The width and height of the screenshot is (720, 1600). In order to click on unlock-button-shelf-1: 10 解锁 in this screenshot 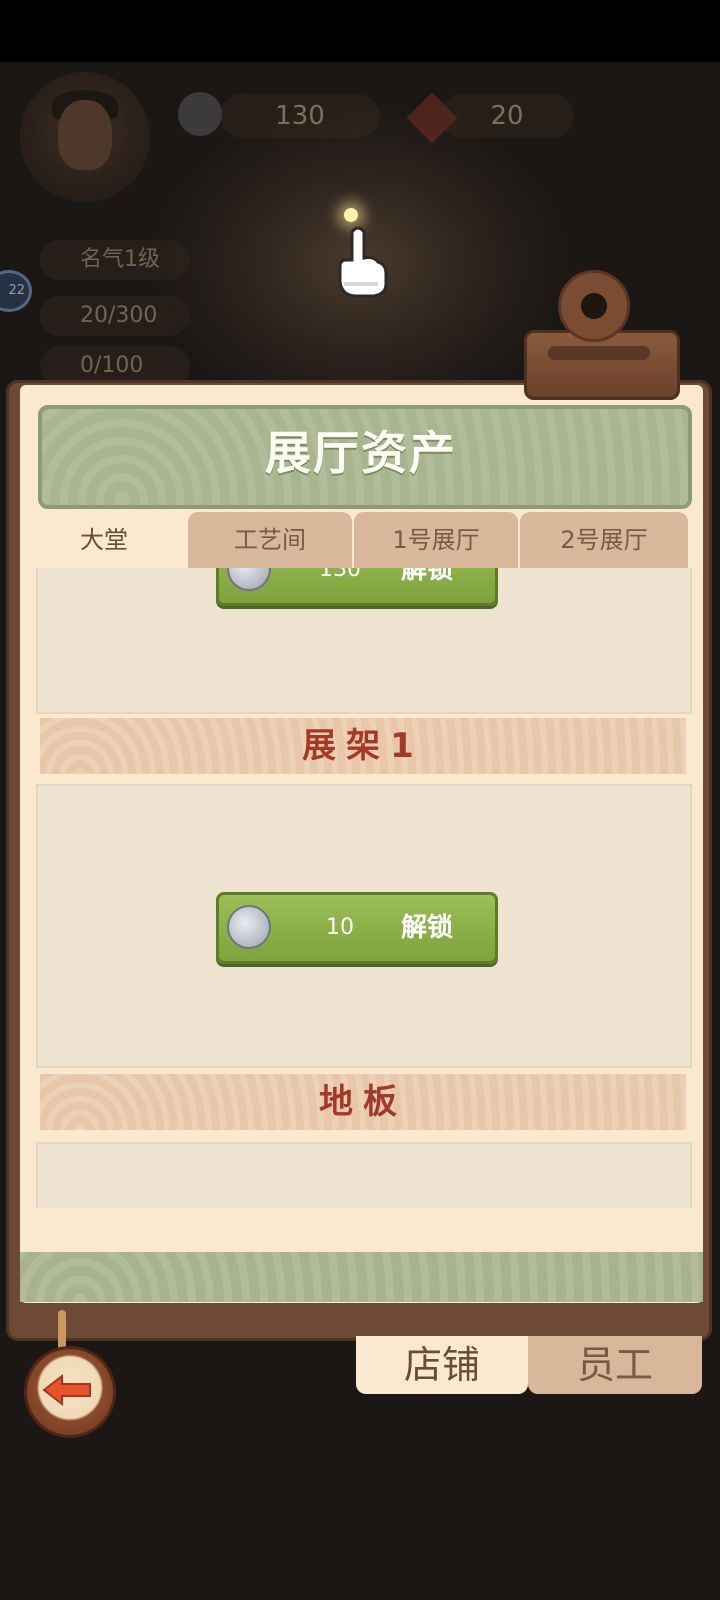, I will do `click(357, 928)`.